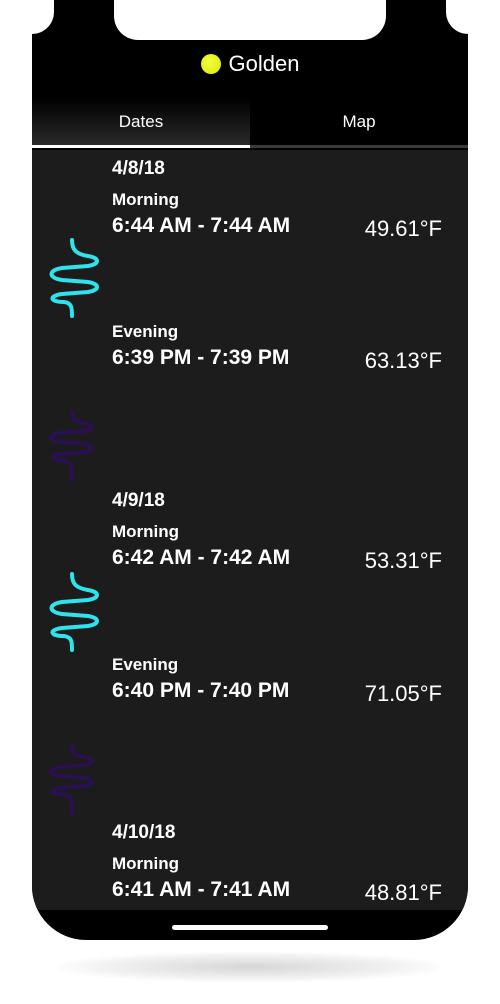 The height and width of the screenshot is (1004, 500). Describe the element at coordinates (403, 560) in the screenshot. I see `temperature: 53.31°F` at that location.